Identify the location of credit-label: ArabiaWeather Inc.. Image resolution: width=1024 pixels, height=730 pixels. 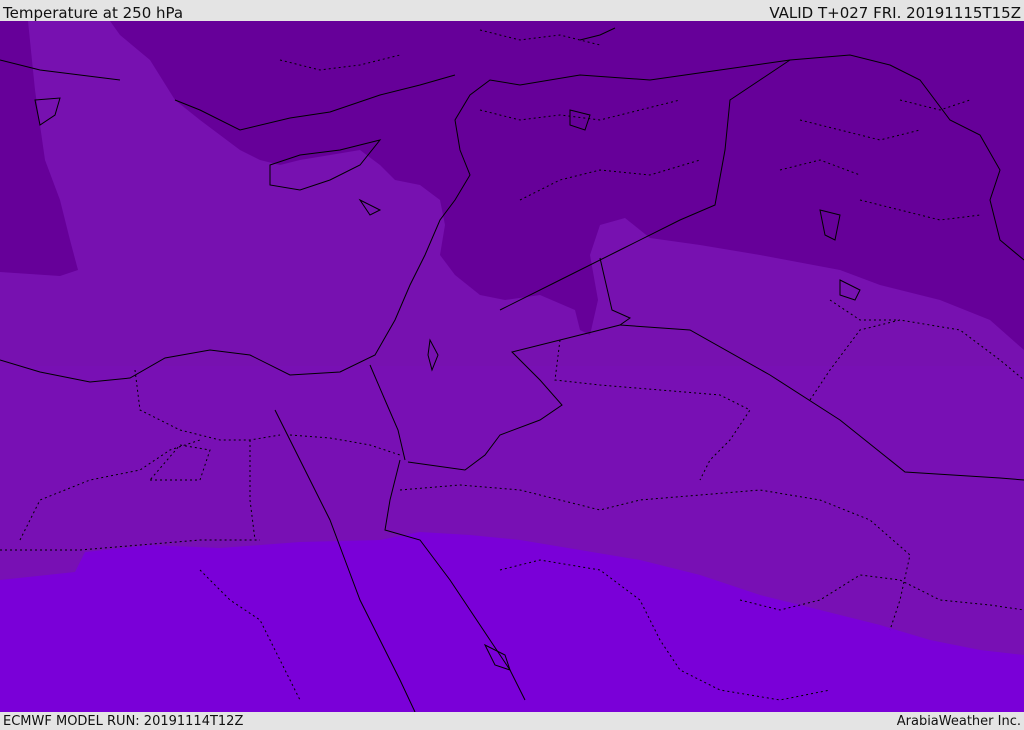
(958, 721).